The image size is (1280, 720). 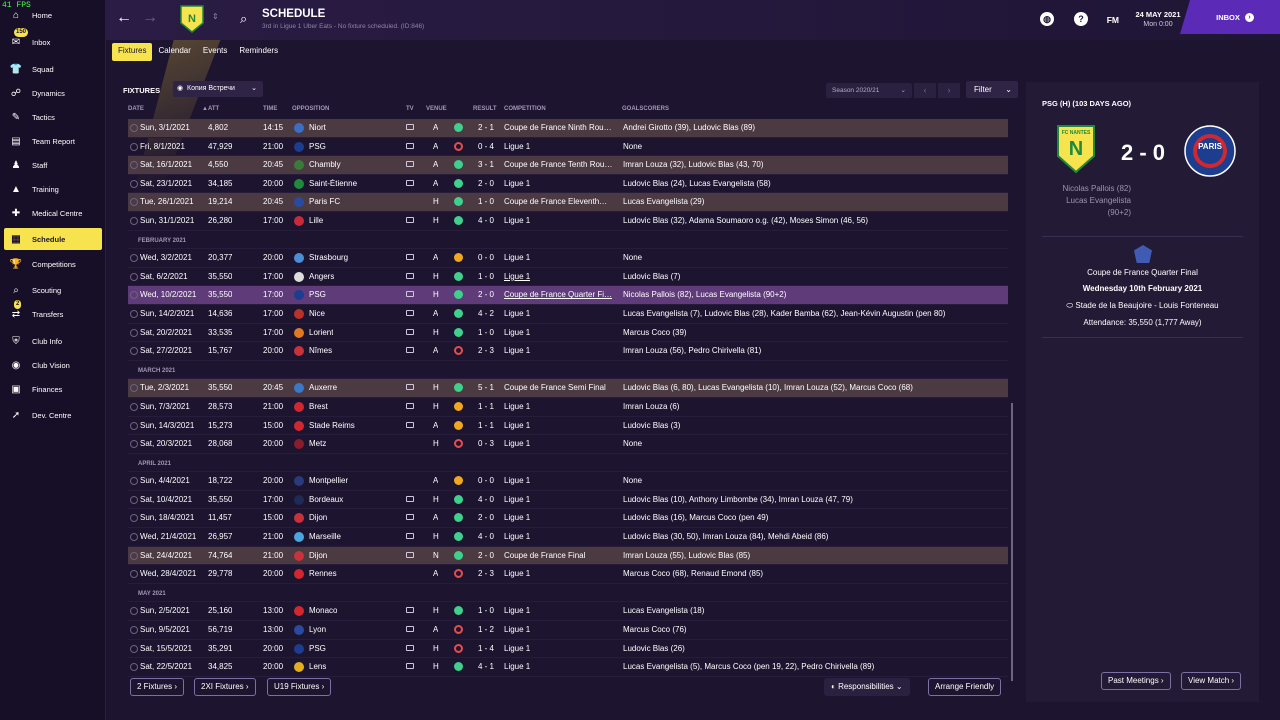 What do you see at coordinates (136, 109) in the screenshot?
I see `col-date: DATE` at bounding box center [136, 109].